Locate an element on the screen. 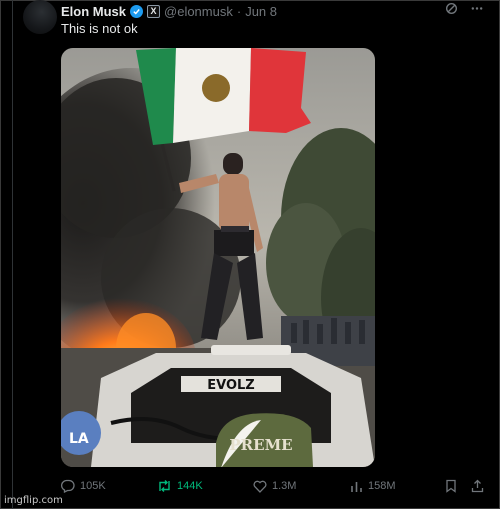  reply-count: 105K is located at coordinates (93, 486).